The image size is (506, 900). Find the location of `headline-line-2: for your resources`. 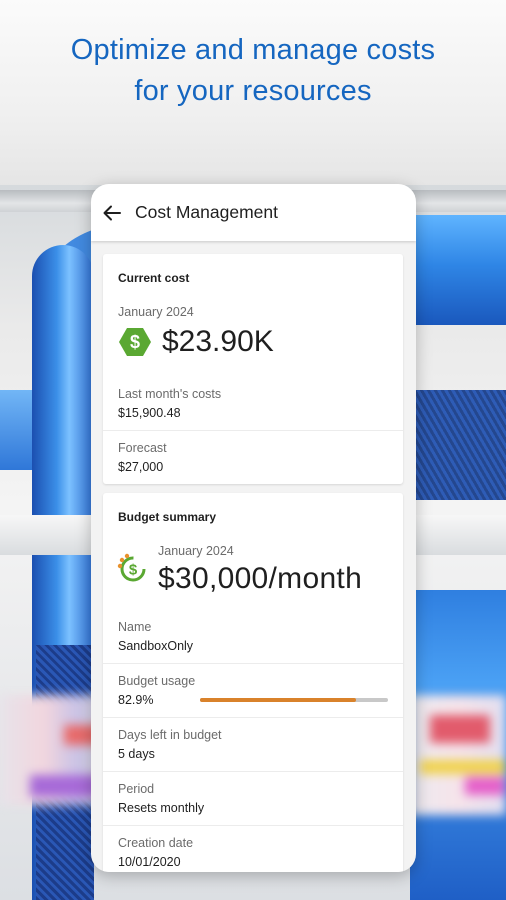

headline-line-2: for your resources is located at coordinates (253, 91).